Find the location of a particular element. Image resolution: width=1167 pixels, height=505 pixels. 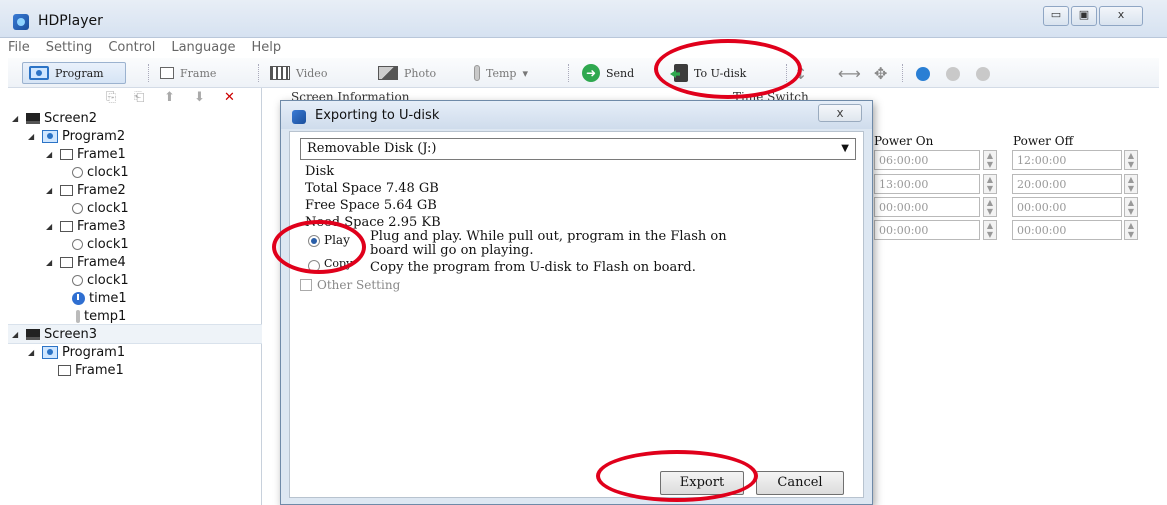

play-radio-label: Play is located at coordinates (337, 240).